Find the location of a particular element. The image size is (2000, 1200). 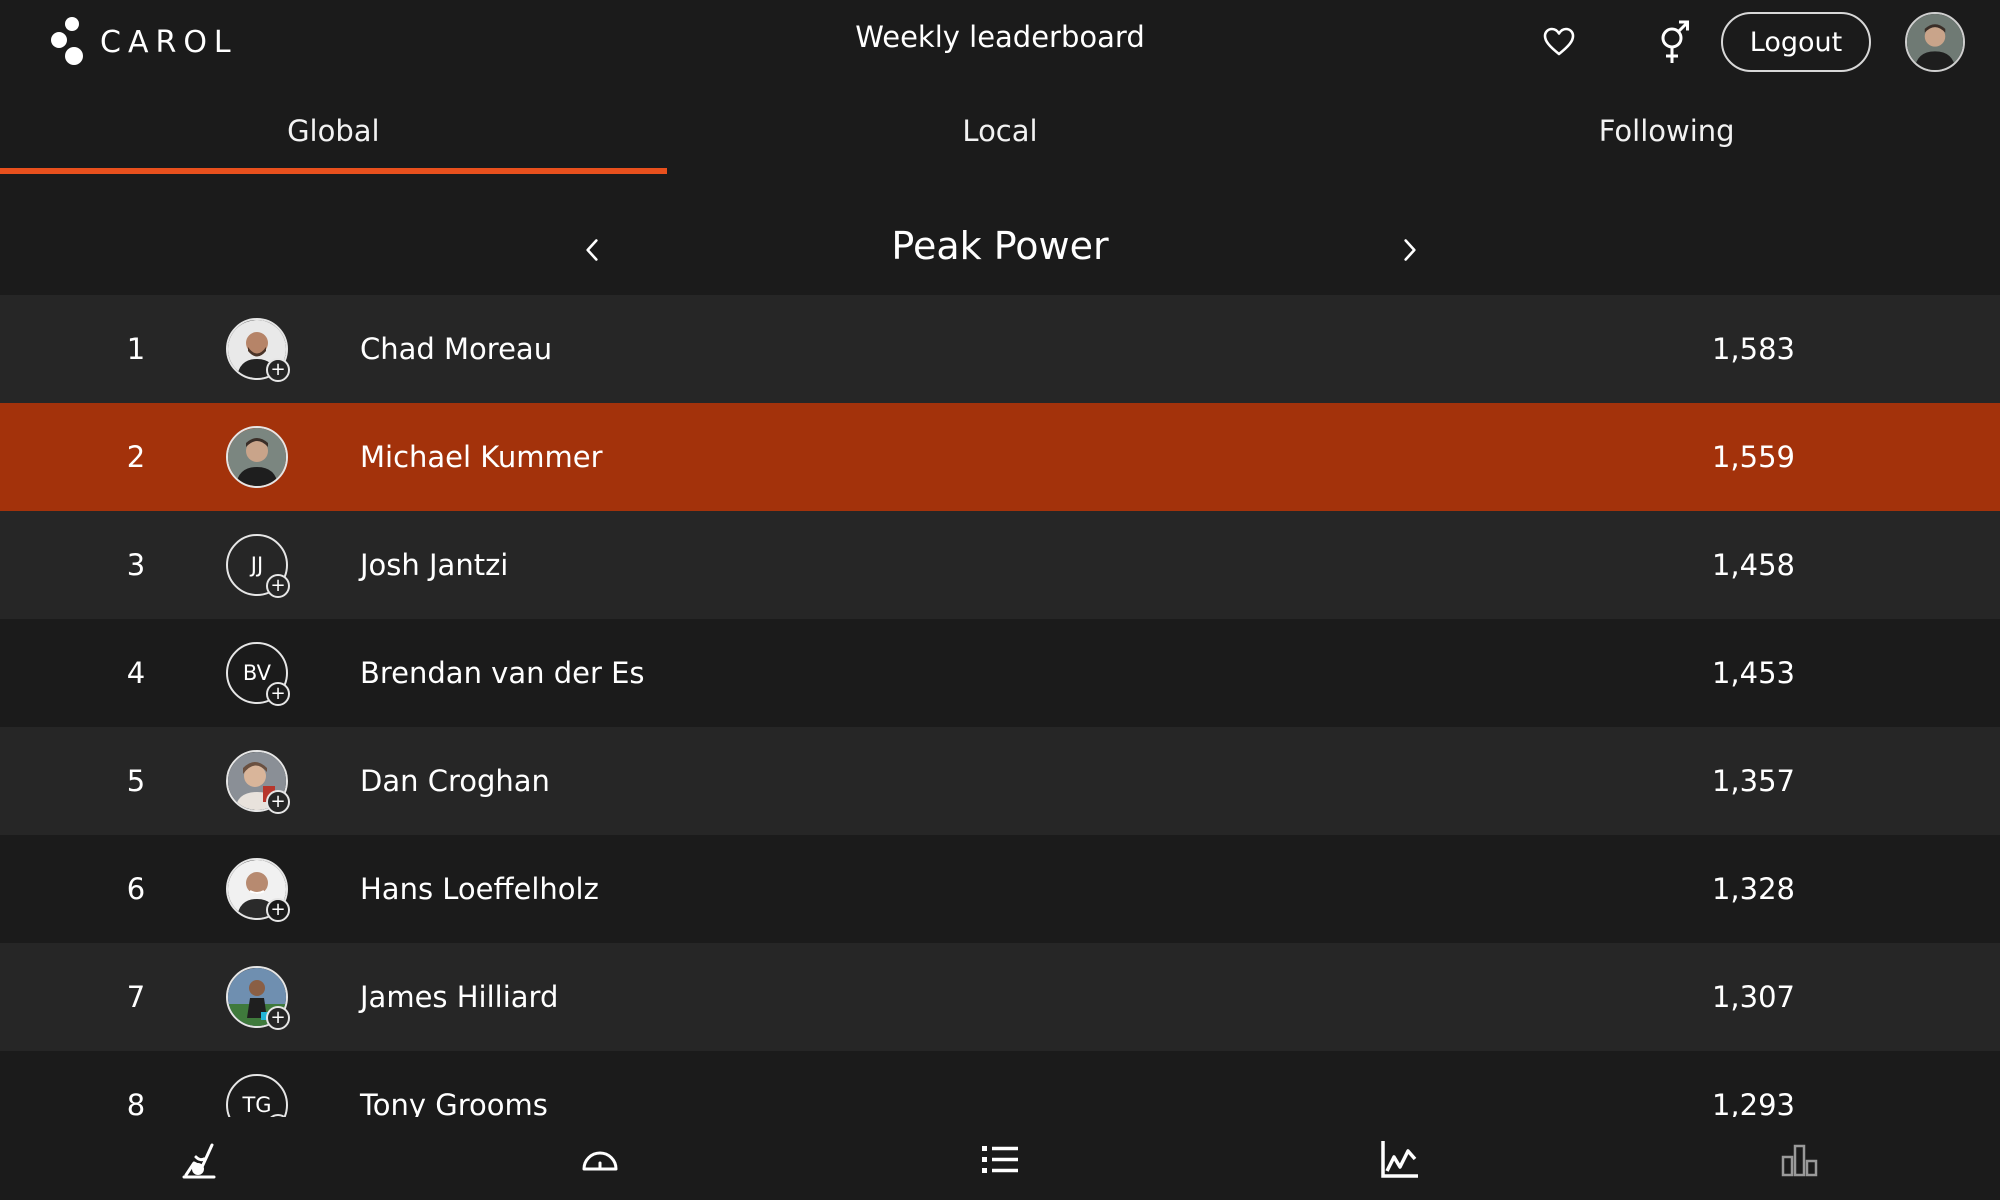

gauge-icon is located at coordinates (600, 1160).